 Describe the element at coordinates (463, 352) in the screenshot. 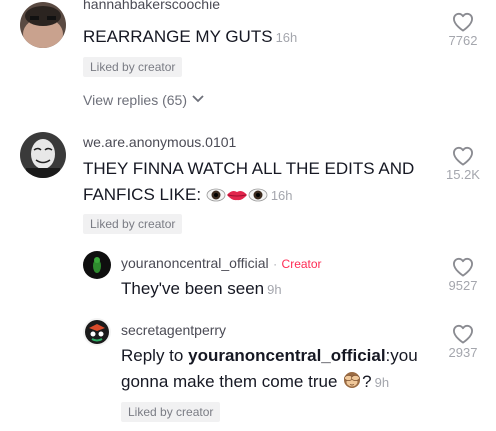

I see `like-count: 2937` at that location.